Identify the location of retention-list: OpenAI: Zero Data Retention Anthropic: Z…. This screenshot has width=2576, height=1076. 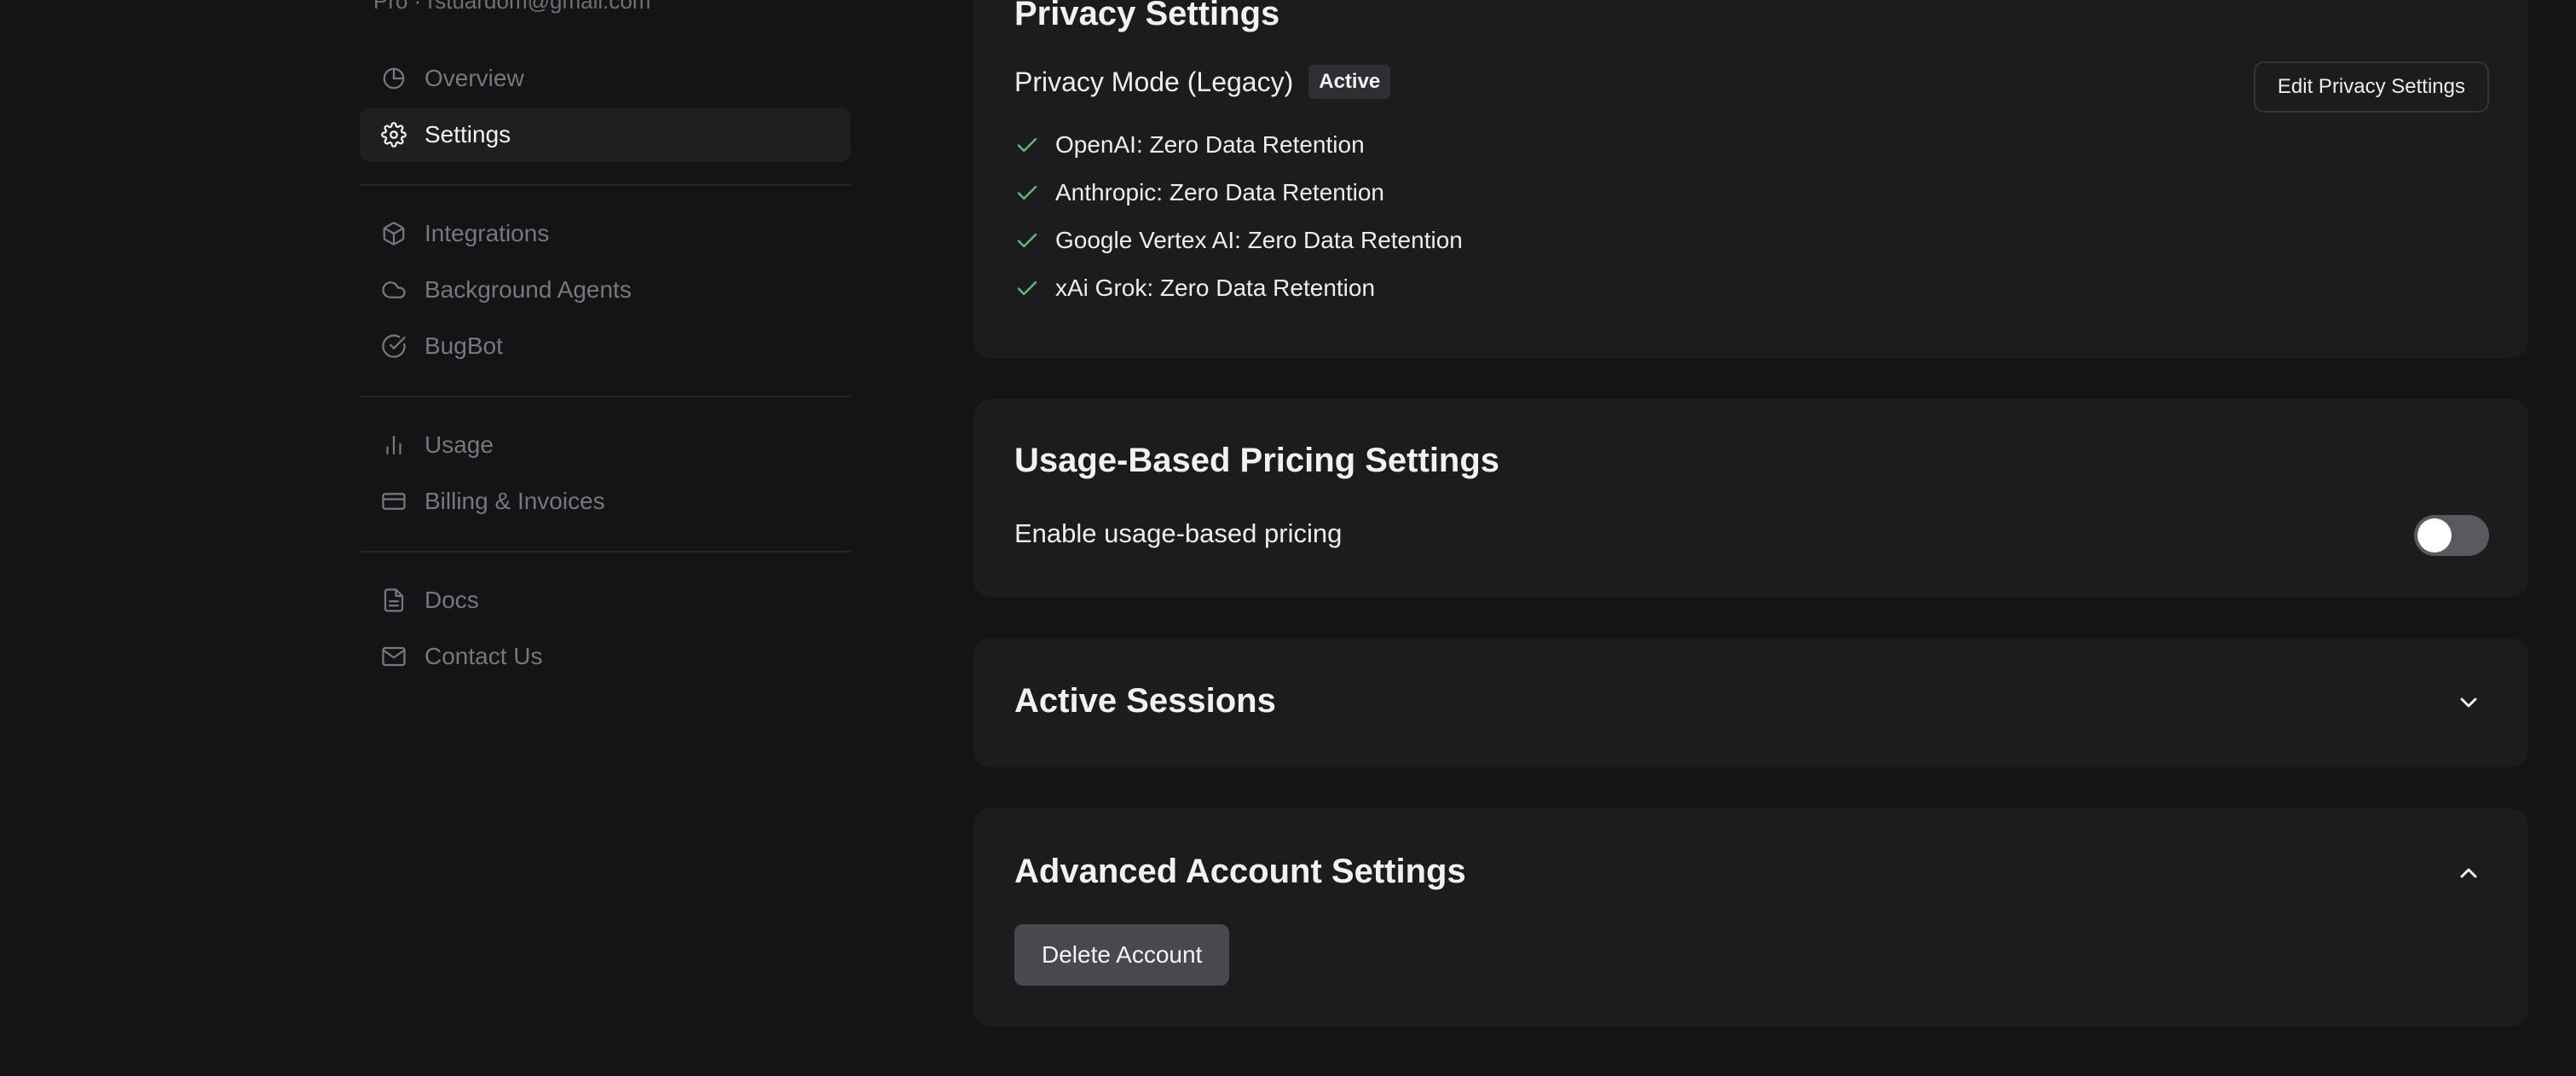
(1238, 216).